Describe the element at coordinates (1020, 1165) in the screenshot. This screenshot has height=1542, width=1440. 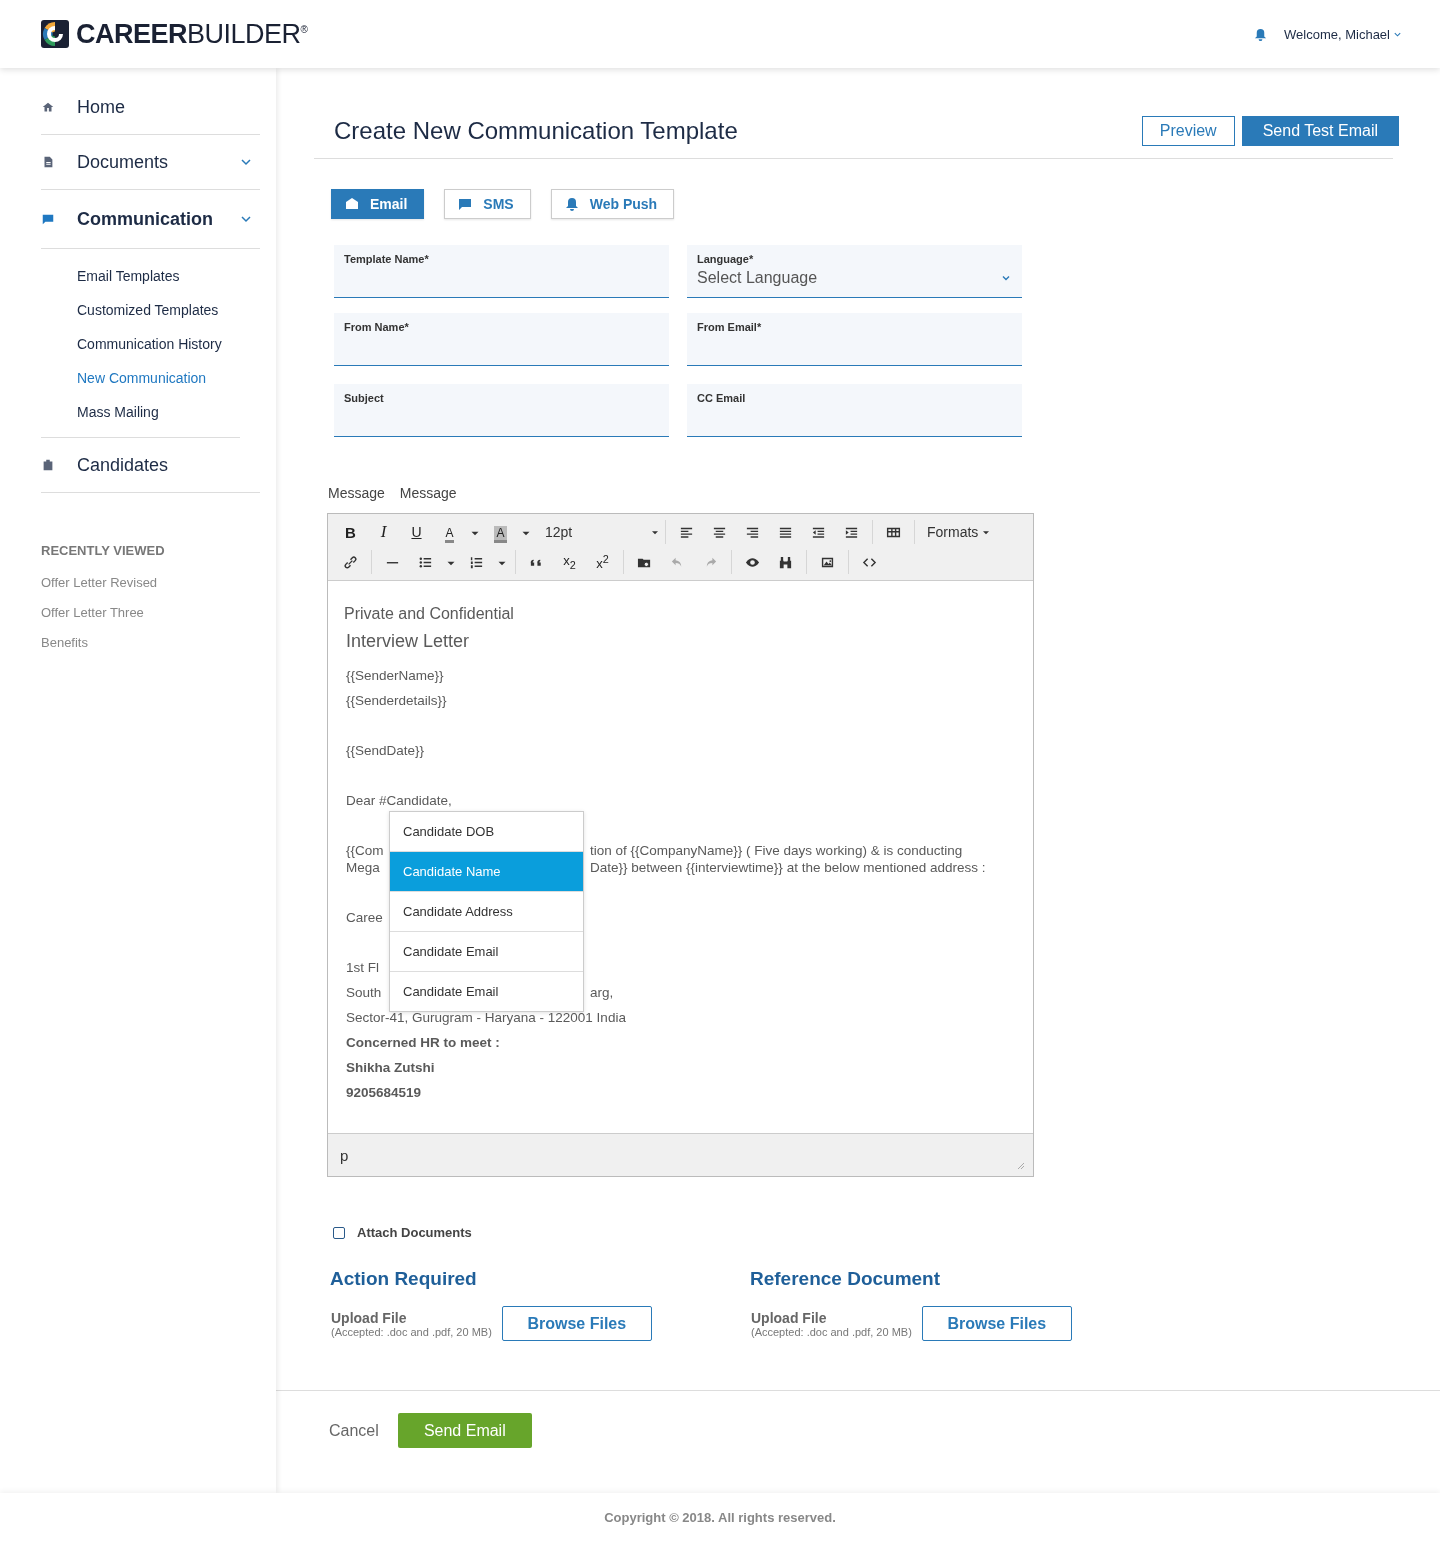
I see `resize-handle-icon` at that location.